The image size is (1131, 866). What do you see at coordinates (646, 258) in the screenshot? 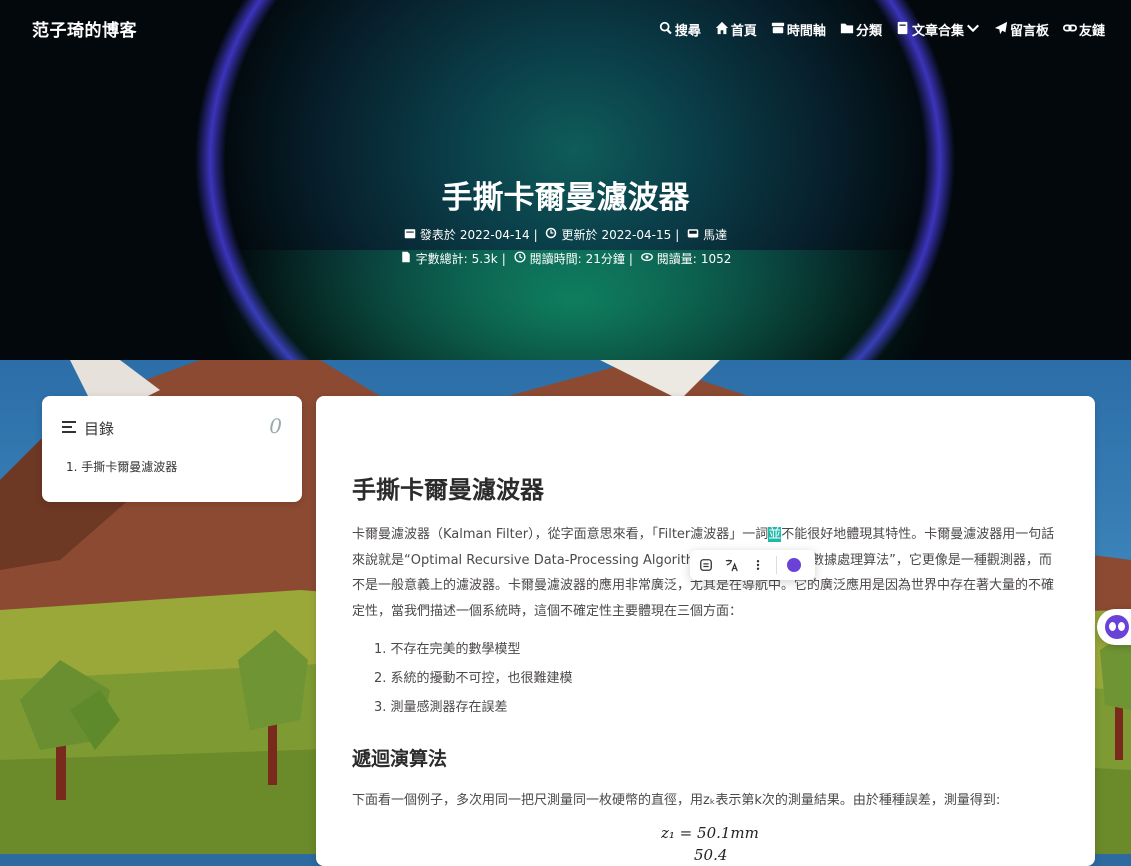
I see `eye-icon` at bounding box center [646, 258].